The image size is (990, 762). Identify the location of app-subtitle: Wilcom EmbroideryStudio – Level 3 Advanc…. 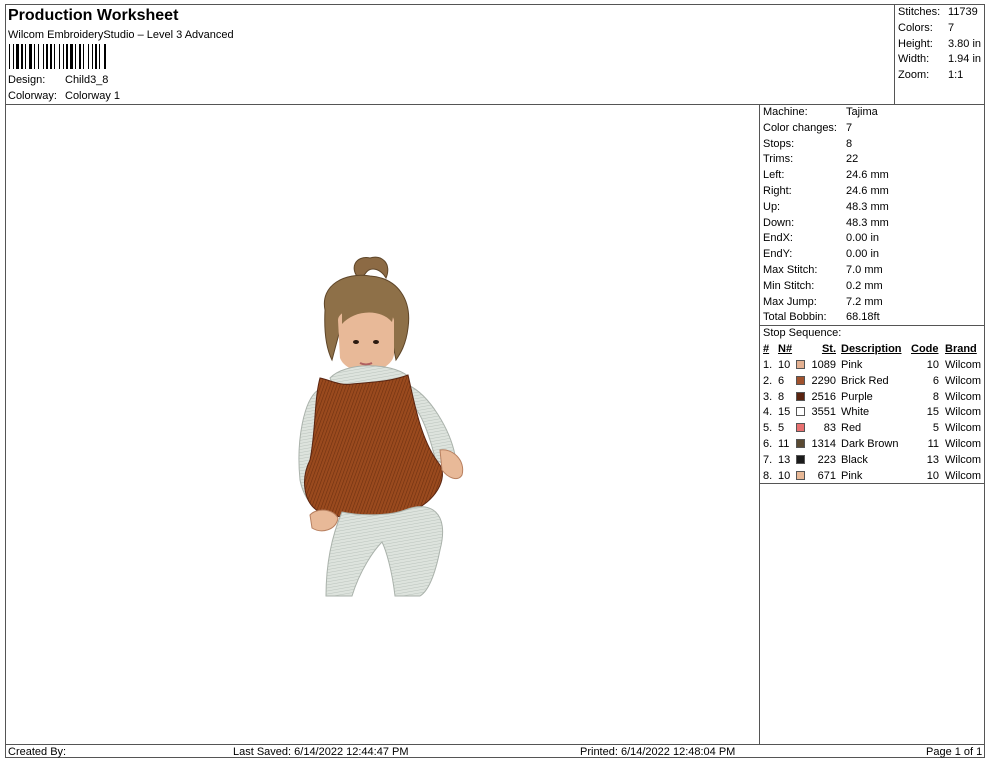
(121, 35).